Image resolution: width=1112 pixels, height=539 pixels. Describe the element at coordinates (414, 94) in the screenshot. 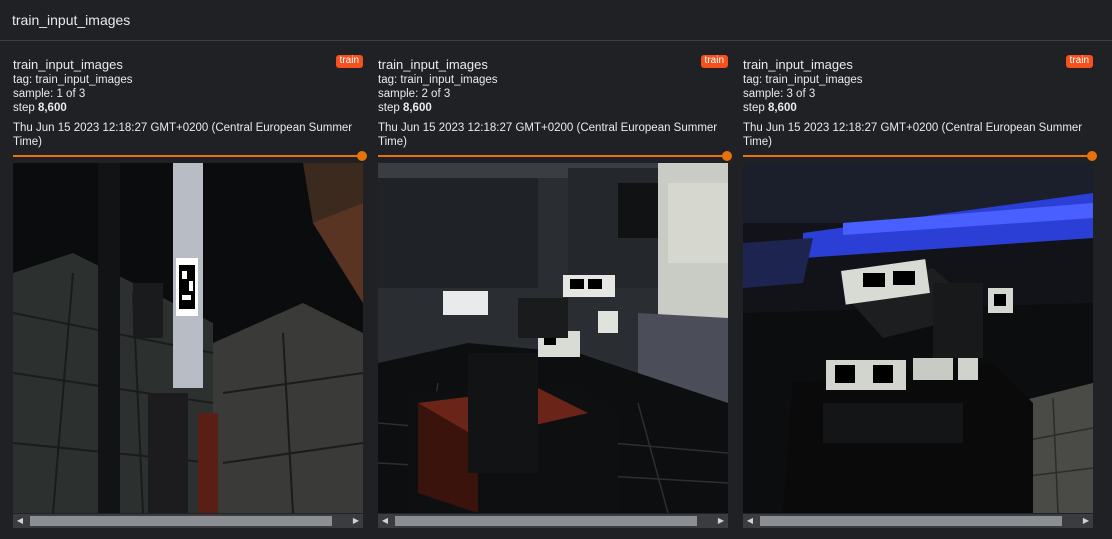

I see `sample-label: sample: 2 of 3` at that location.